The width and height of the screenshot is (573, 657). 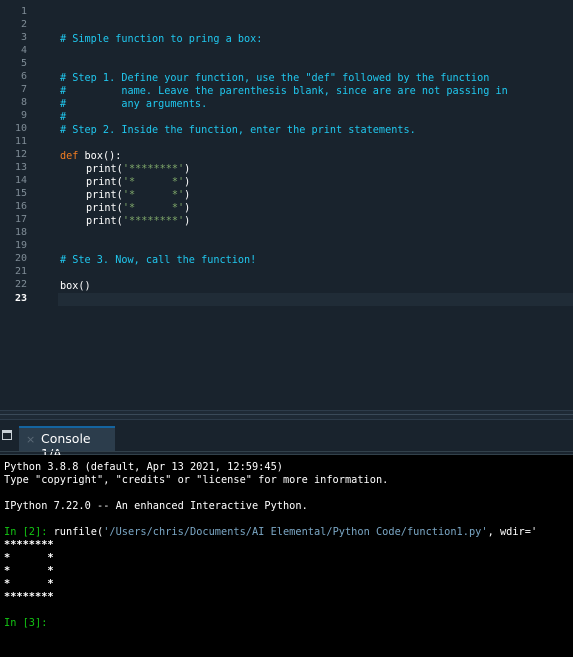 What do you see at coordinates (20, 219) in the screenshot?
I see `line-number: 17` at bounding box center [20, 219].